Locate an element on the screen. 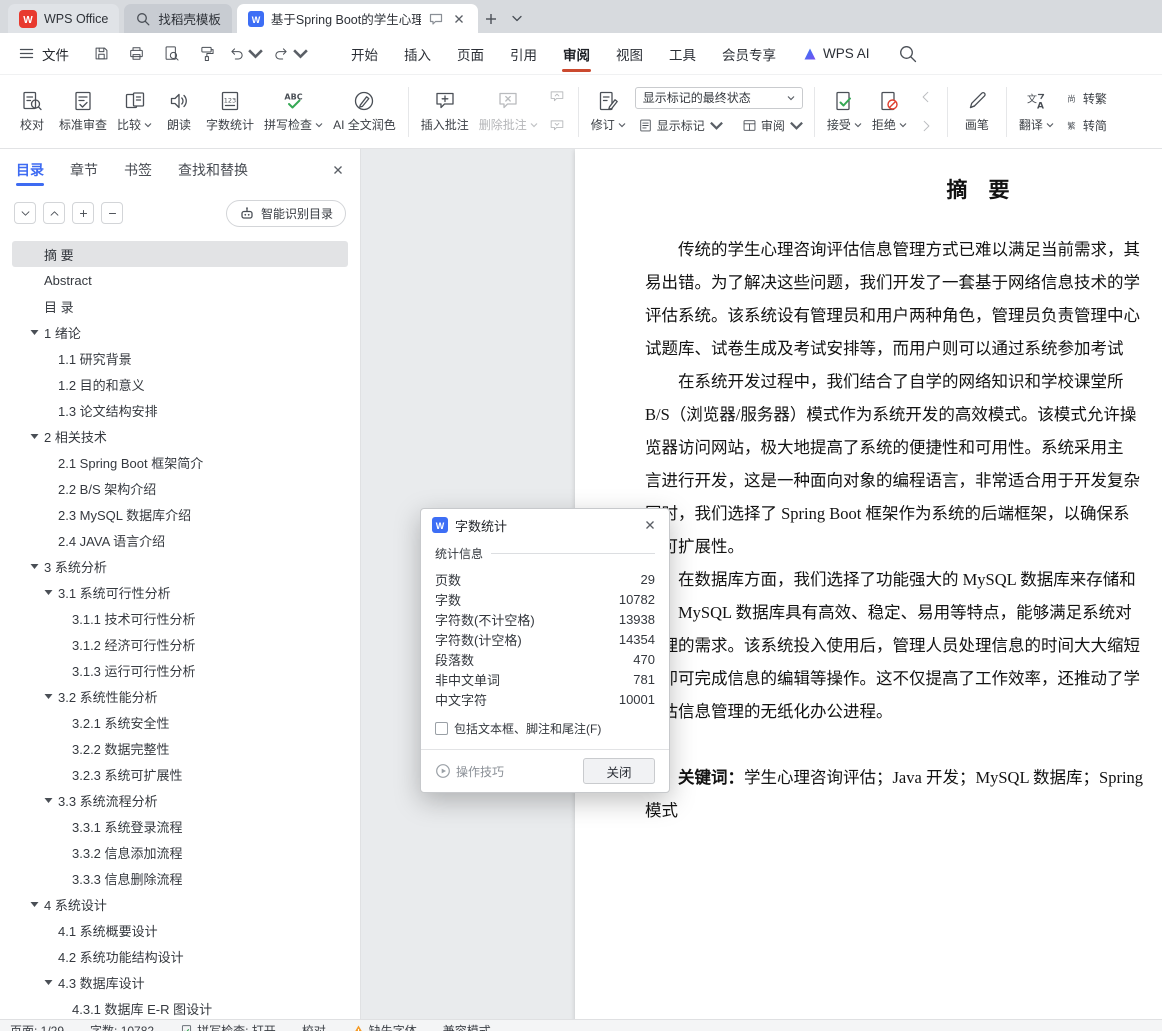 Image resolution: width=1162 pixels, height=1031 pixels. toc-item: 摘 要 is located at coordinates (180, 254).